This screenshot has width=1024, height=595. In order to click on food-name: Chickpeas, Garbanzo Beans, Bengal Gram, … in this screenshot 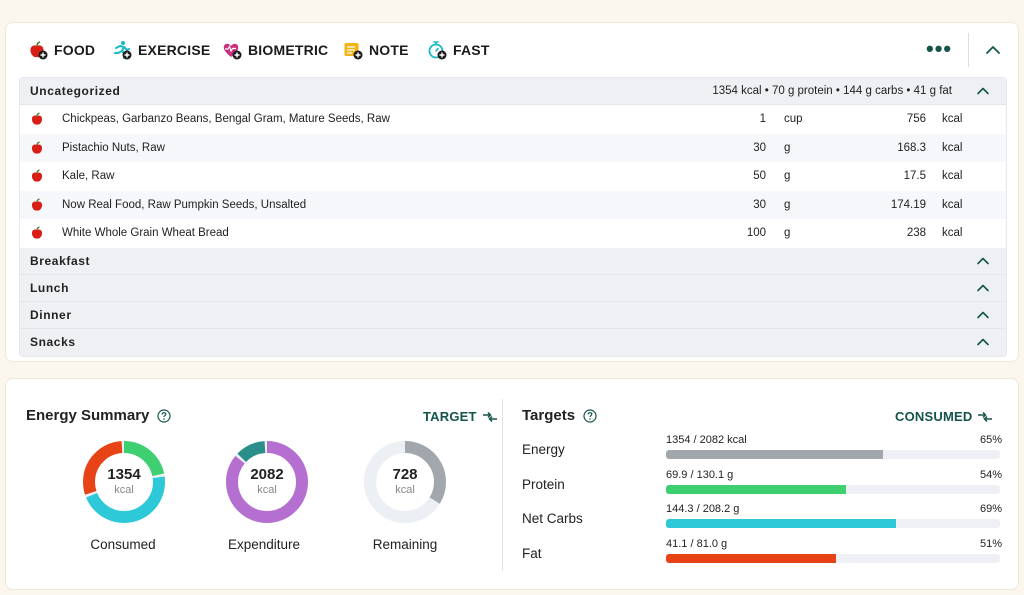, I will do `click(226, 119)`.